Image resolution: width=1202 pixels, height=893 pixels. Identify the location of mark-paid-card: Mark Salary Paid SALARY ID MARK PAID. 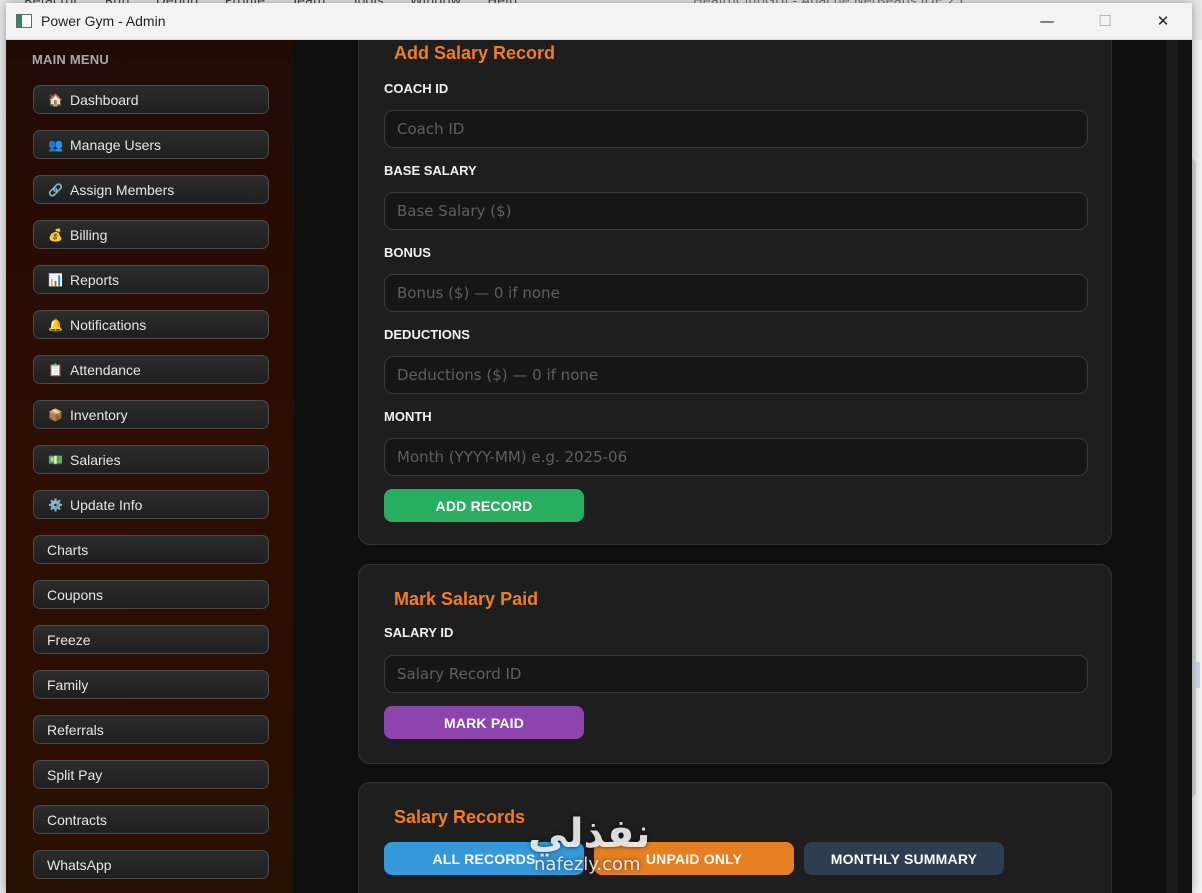
(735, 664).